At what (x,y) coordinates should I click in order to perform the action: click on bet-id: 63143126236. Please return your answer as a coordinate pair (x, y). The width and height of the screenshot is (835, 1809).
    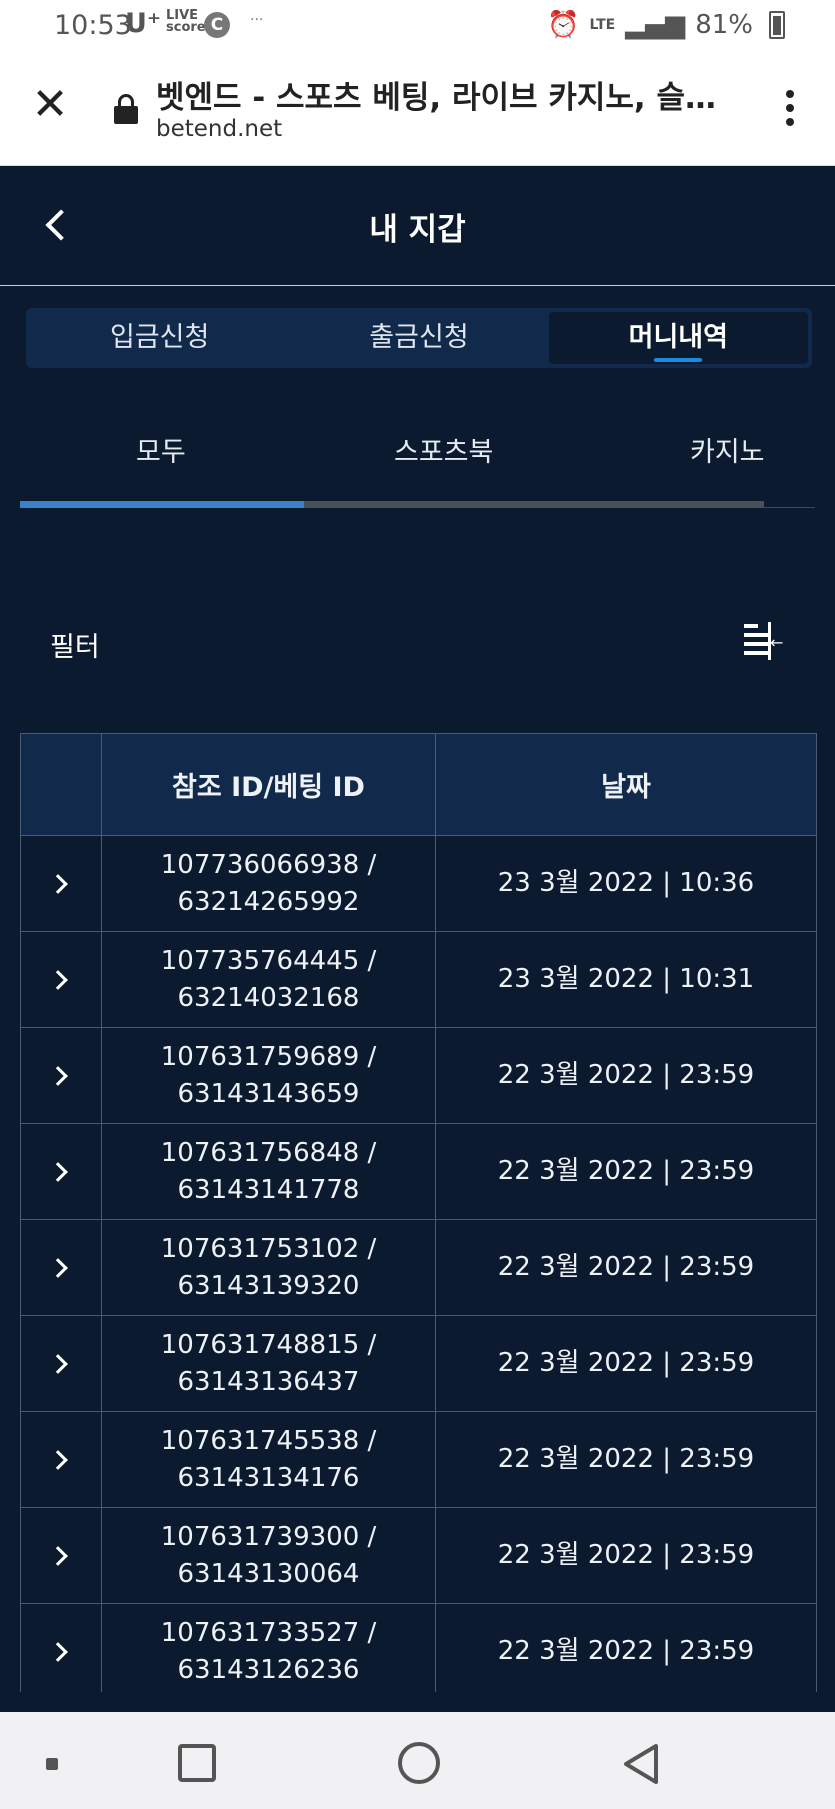
    Looking at the image, I should click on (268, 1669).